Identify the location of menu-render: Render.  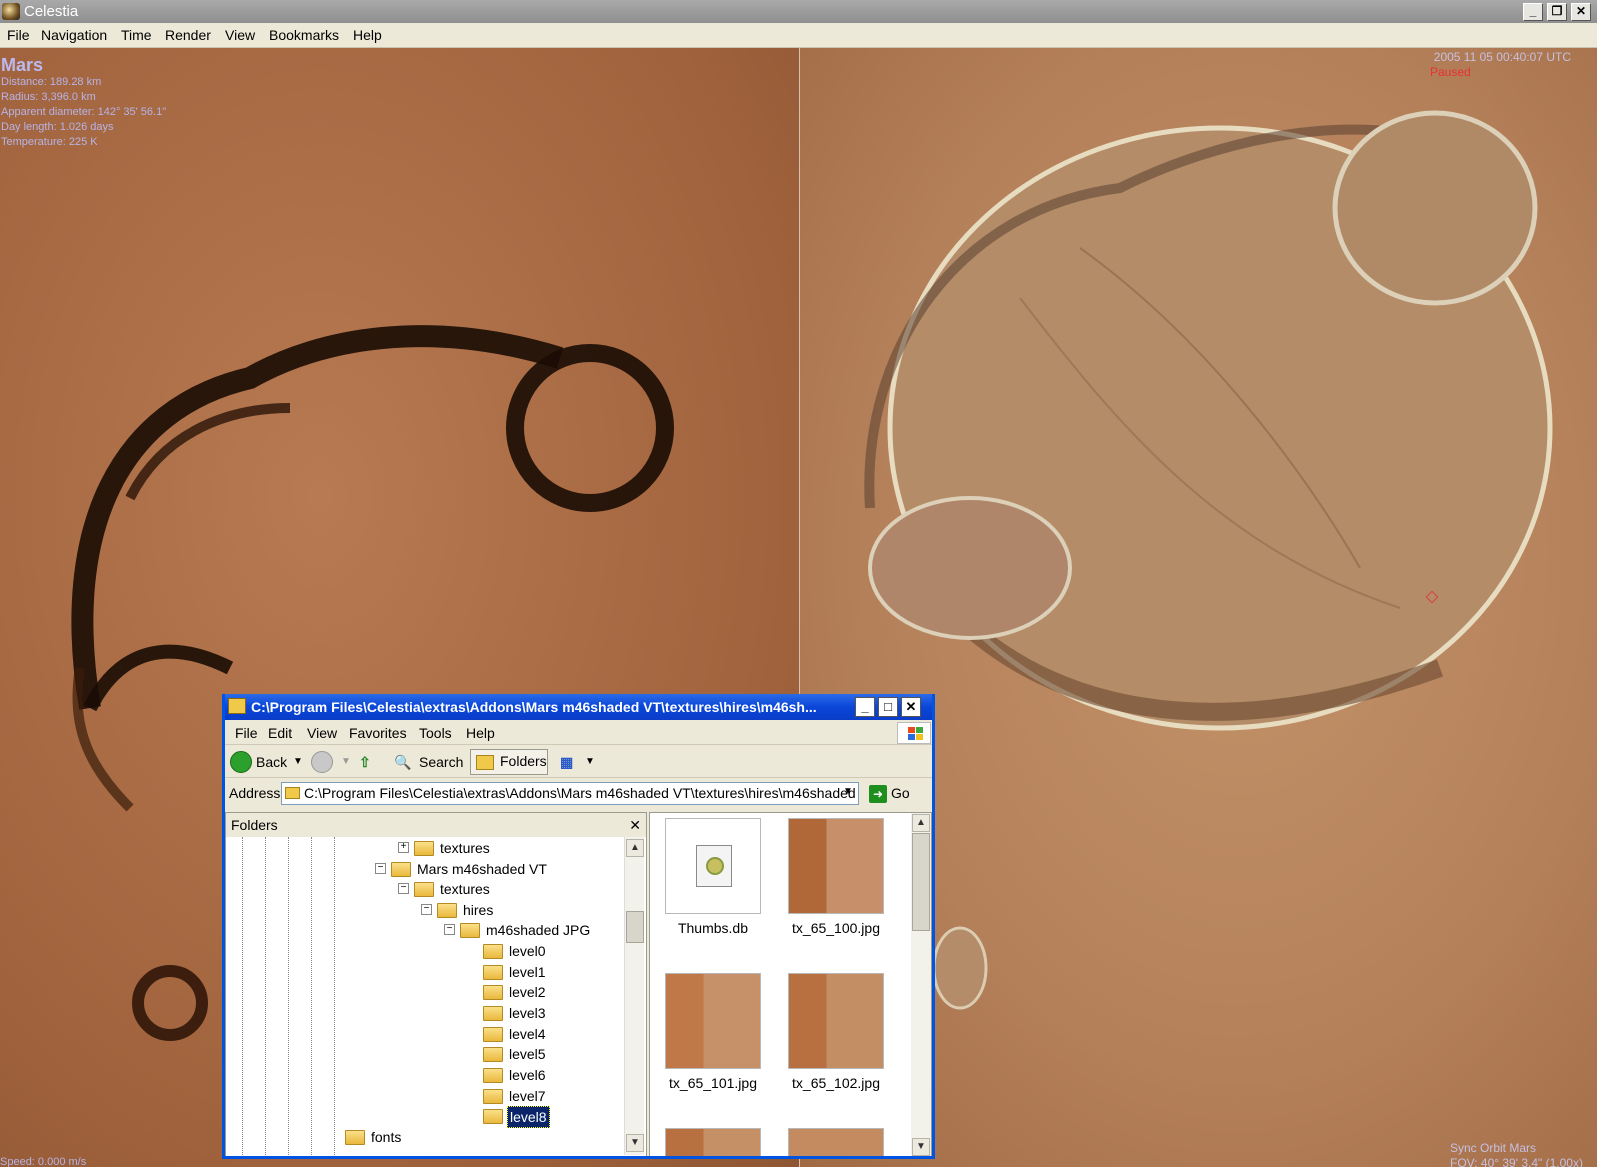
(188, 35).